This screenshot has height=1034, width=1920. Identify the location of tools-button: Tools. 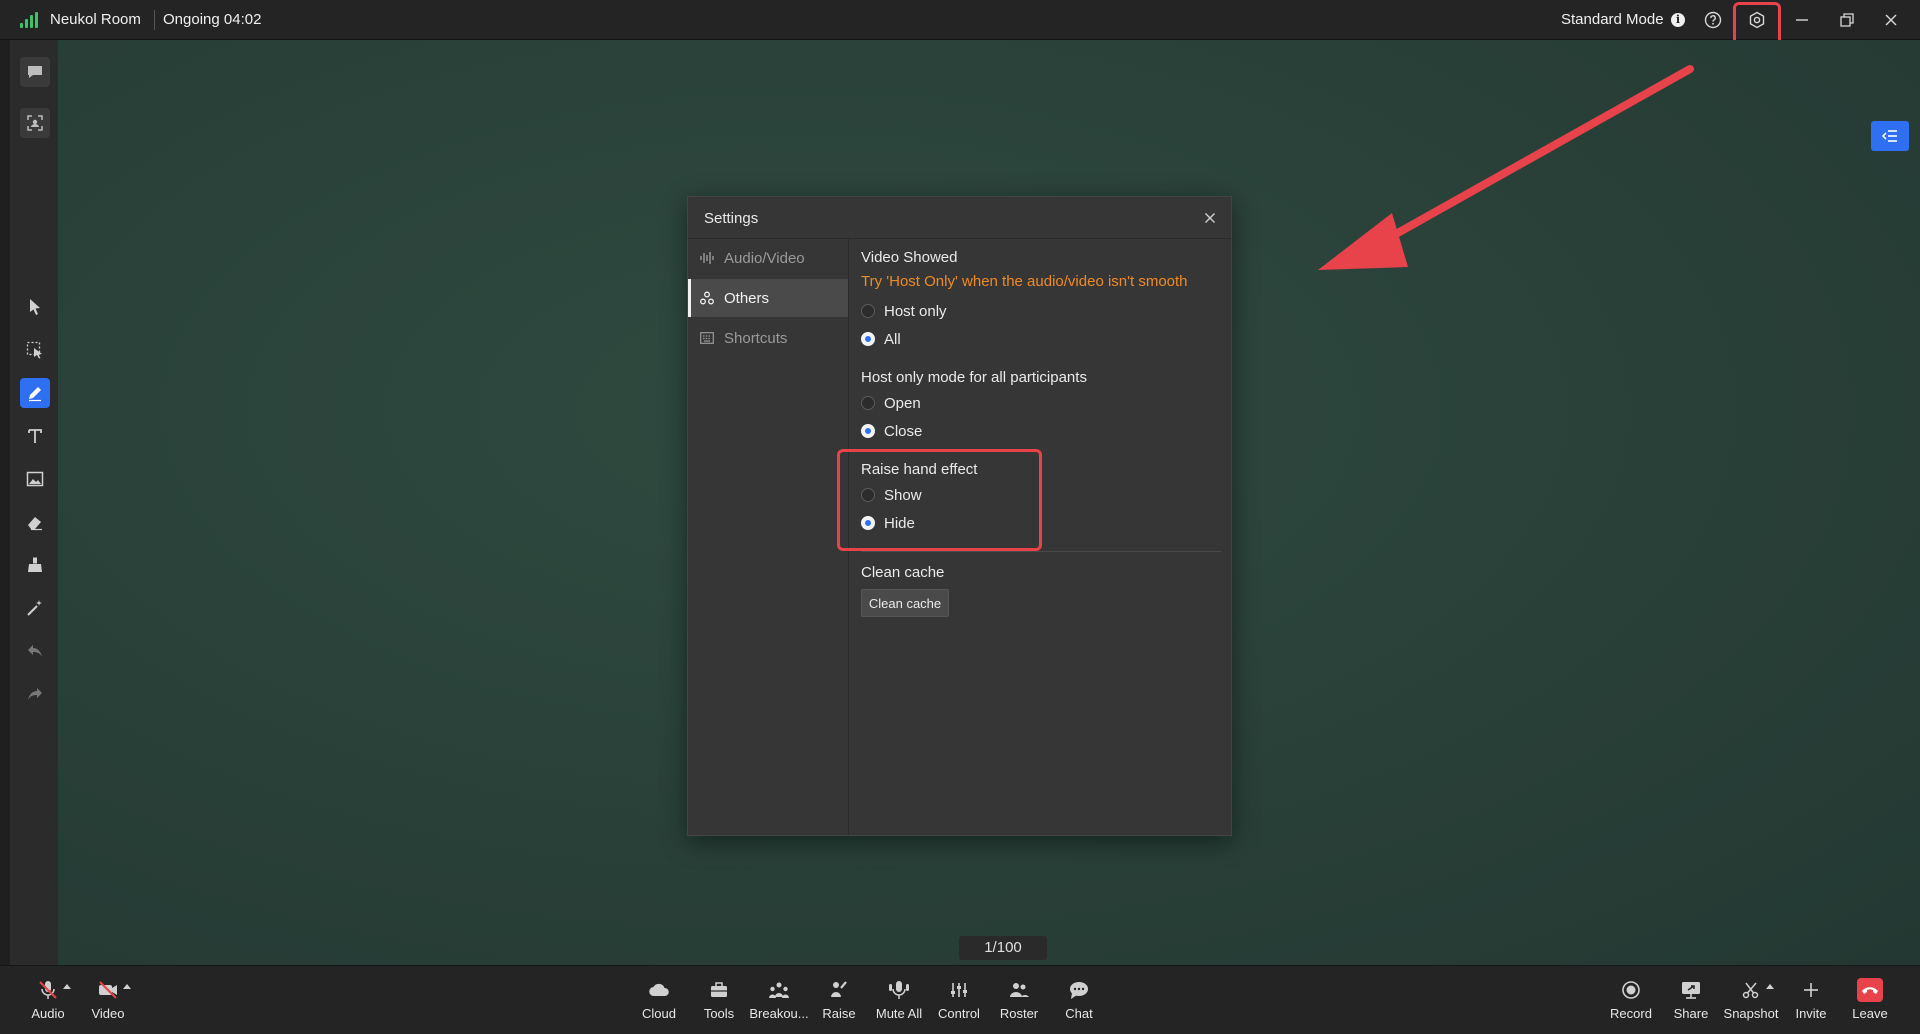
(719, 1003).